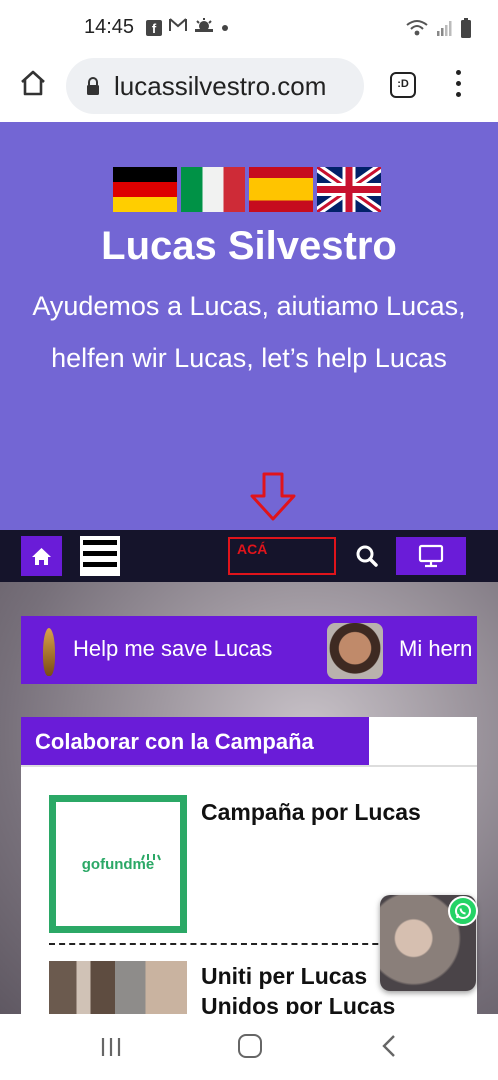  Describe the element at coordinates (118, 987) in the screenshot. I see `post-thumbnail` at that location.